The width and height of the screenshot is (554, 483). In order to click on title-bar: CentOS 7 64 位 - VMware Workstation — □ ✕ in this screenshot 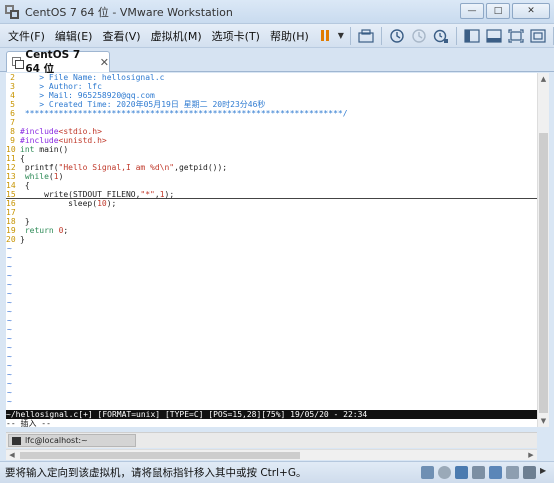, I will do `click(277, 12)`.